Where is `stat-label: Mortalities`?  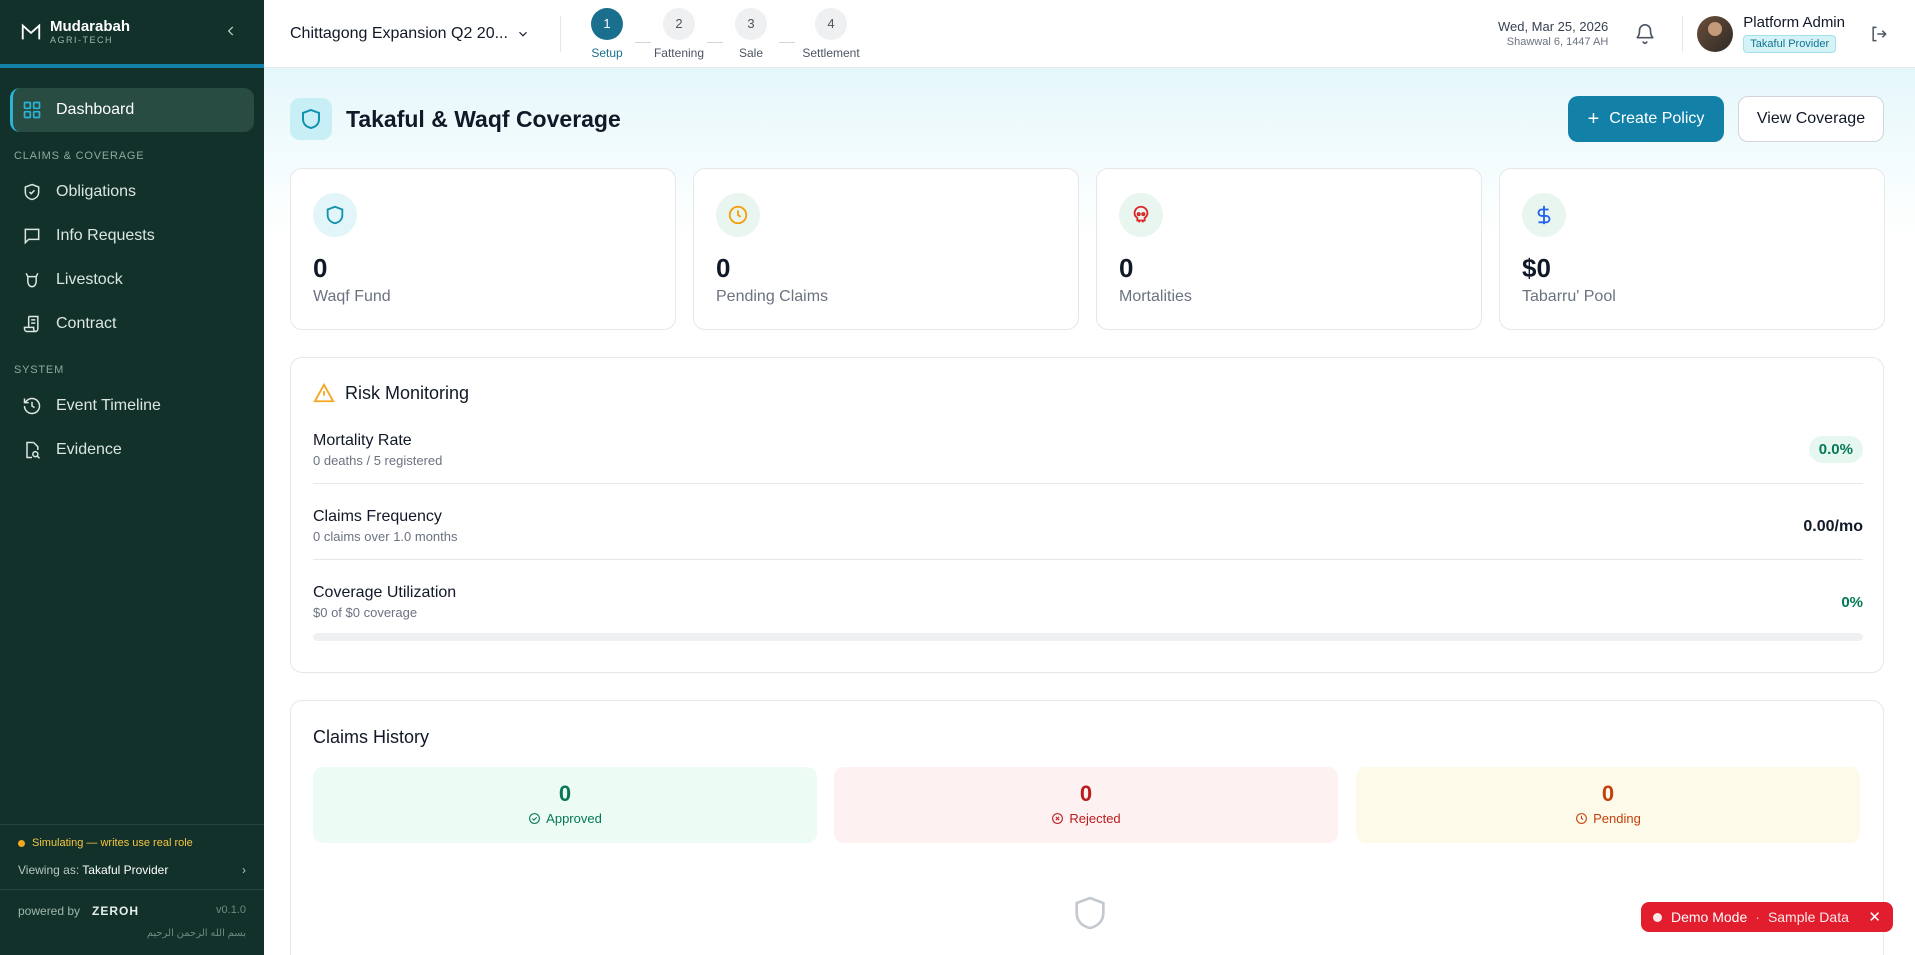
stat-label: Mortalities is located at coordinates (1155, 296).